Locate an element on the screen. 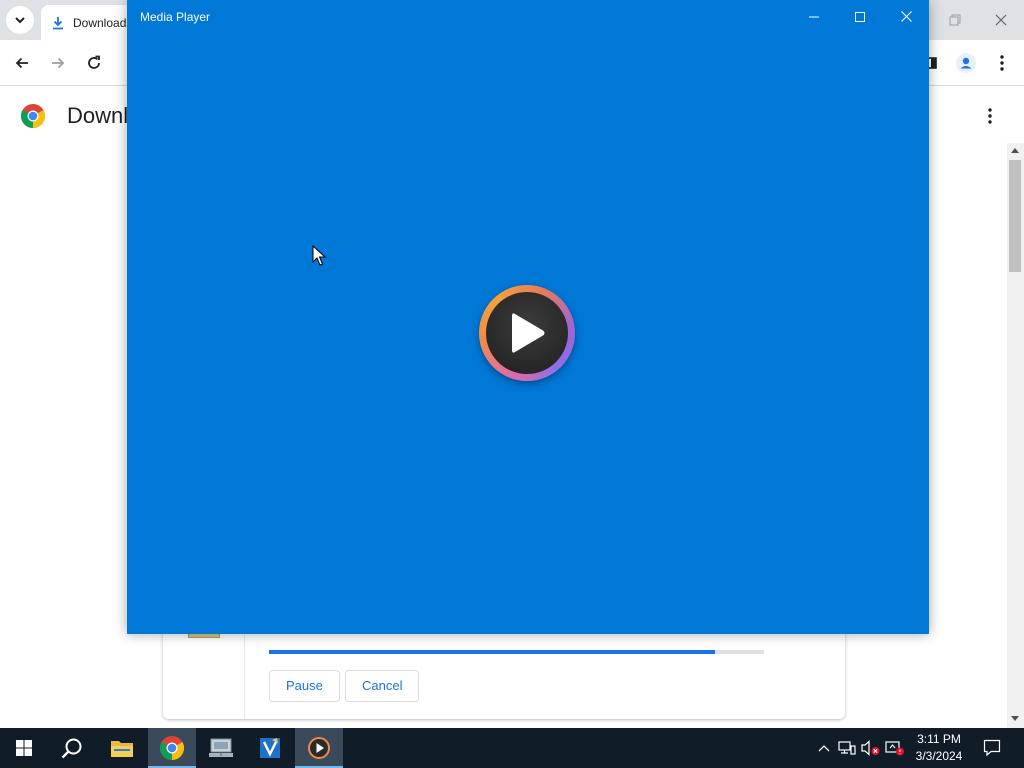 This screenshot has height=768, width=1024. notifications-button is located at coordinates (992, 748).